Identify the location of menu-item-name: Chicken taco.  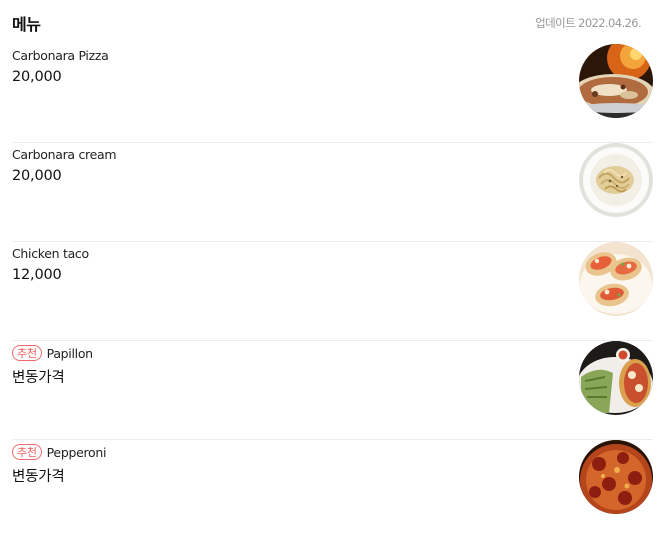
(50, 253).